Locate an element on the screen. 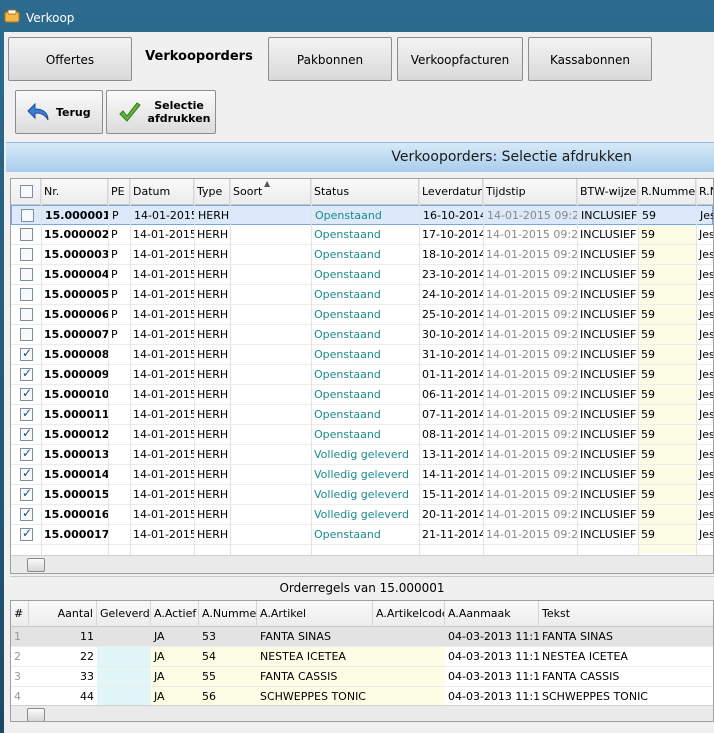  col-pe: PE is located at coordinates (119, 192).